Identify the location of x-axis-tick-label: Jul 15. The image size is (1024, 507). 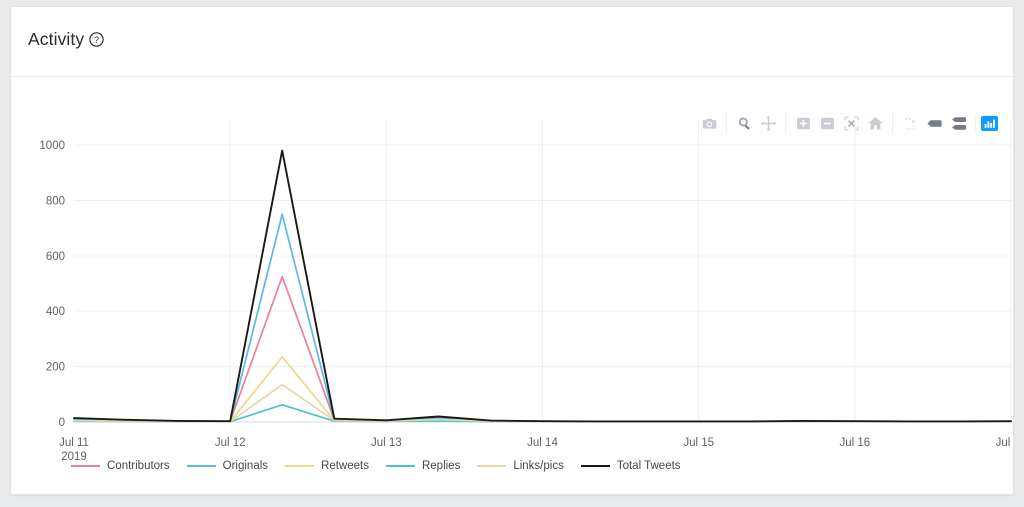
(698, 443).